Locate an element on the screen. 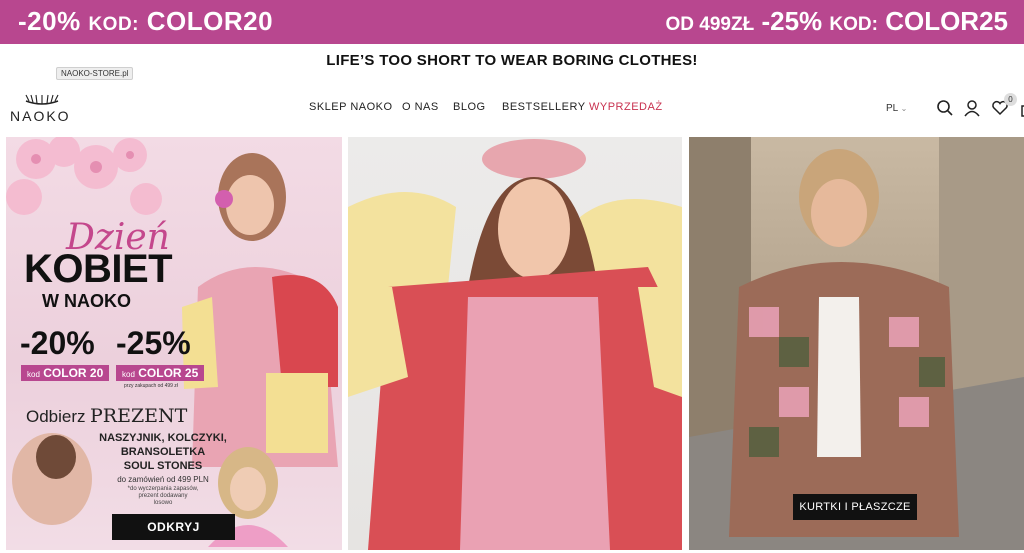  nav-item-blog: BLOG is located at coordinates (469, 107).